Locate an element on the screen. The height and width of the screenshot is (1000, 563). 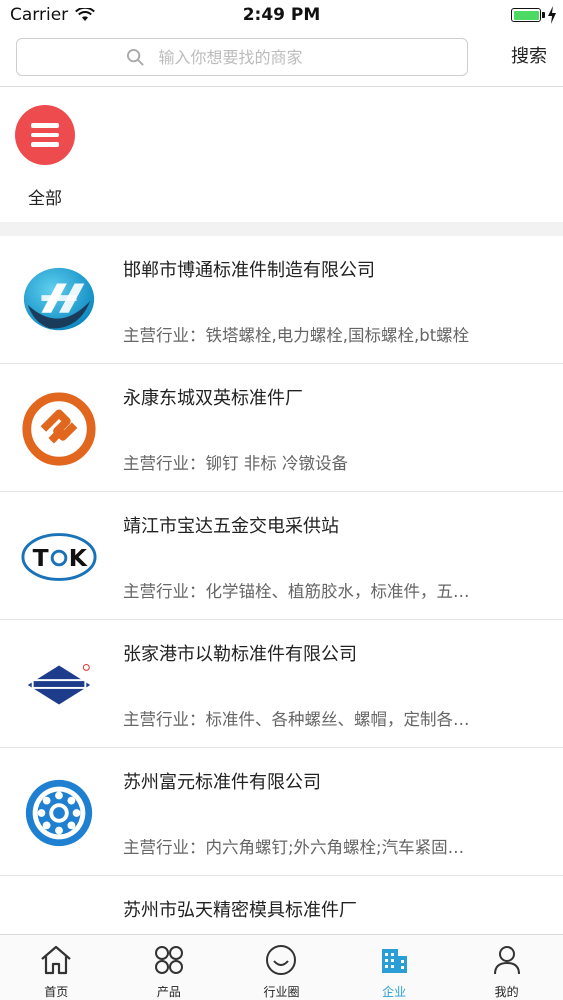
home-icon is located at coordinates (56, 960).